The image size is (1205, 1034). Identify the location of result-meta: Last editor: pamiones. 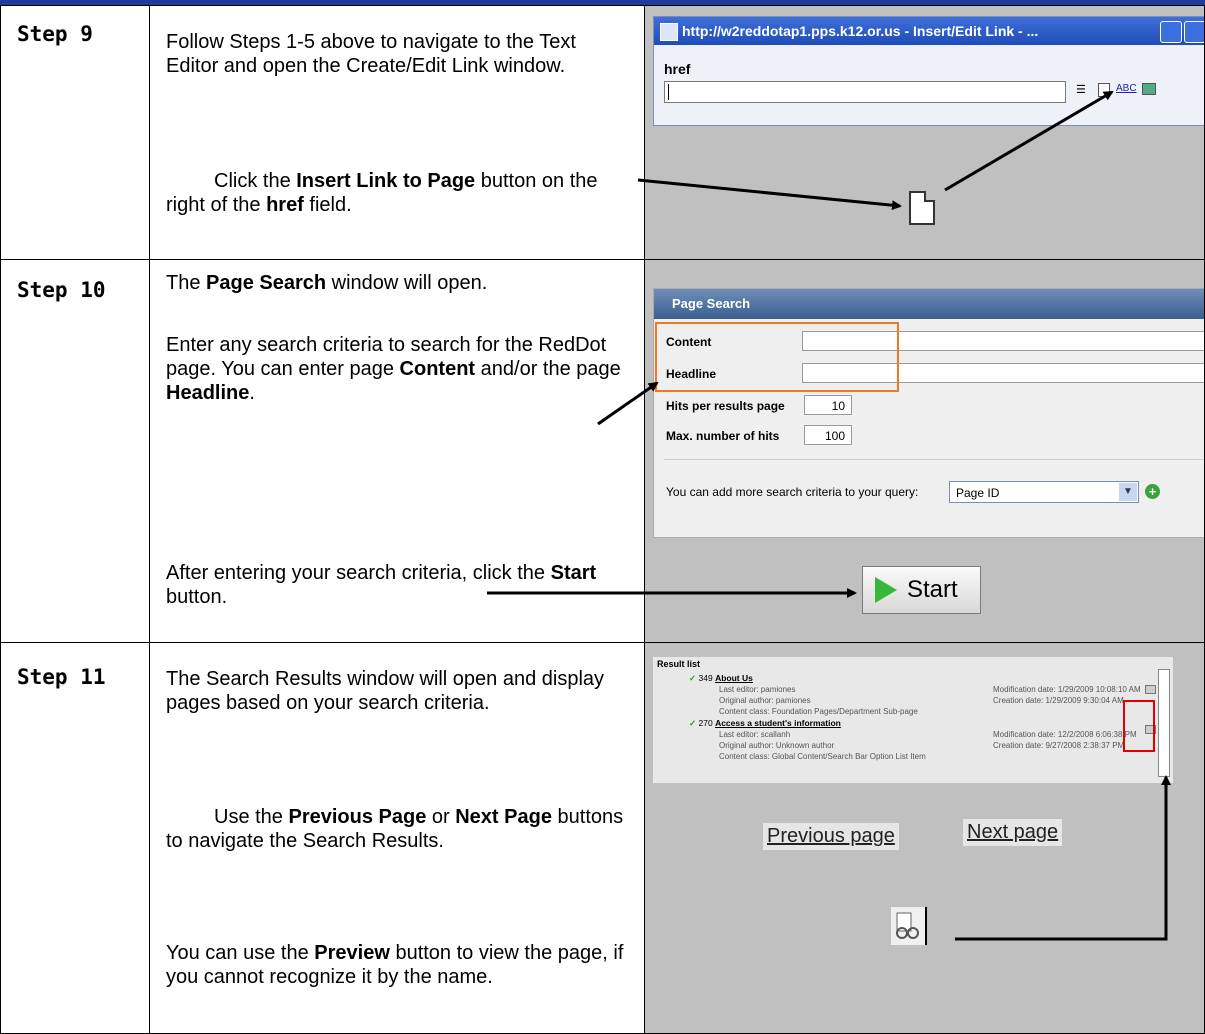
(757, 689).